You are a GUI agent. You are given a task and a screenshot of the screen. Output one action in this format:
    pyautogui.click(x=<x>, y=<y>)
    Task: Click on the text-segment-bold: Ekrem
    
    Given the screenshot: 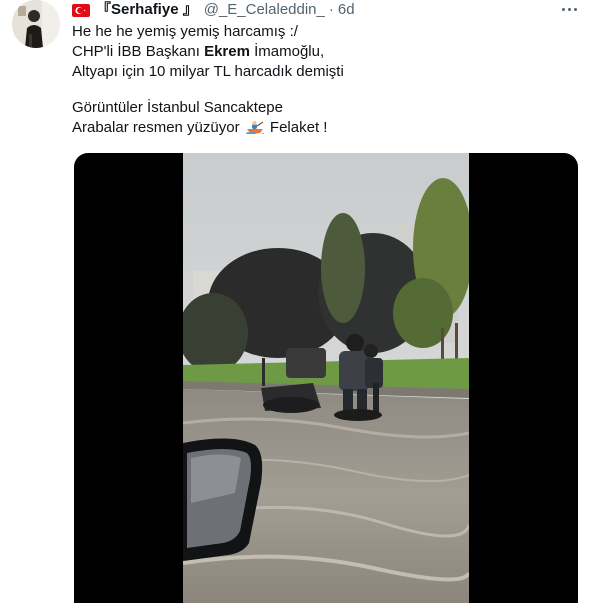 What is the action you would take?
    pyautogui.click(x=227, y=51)
    